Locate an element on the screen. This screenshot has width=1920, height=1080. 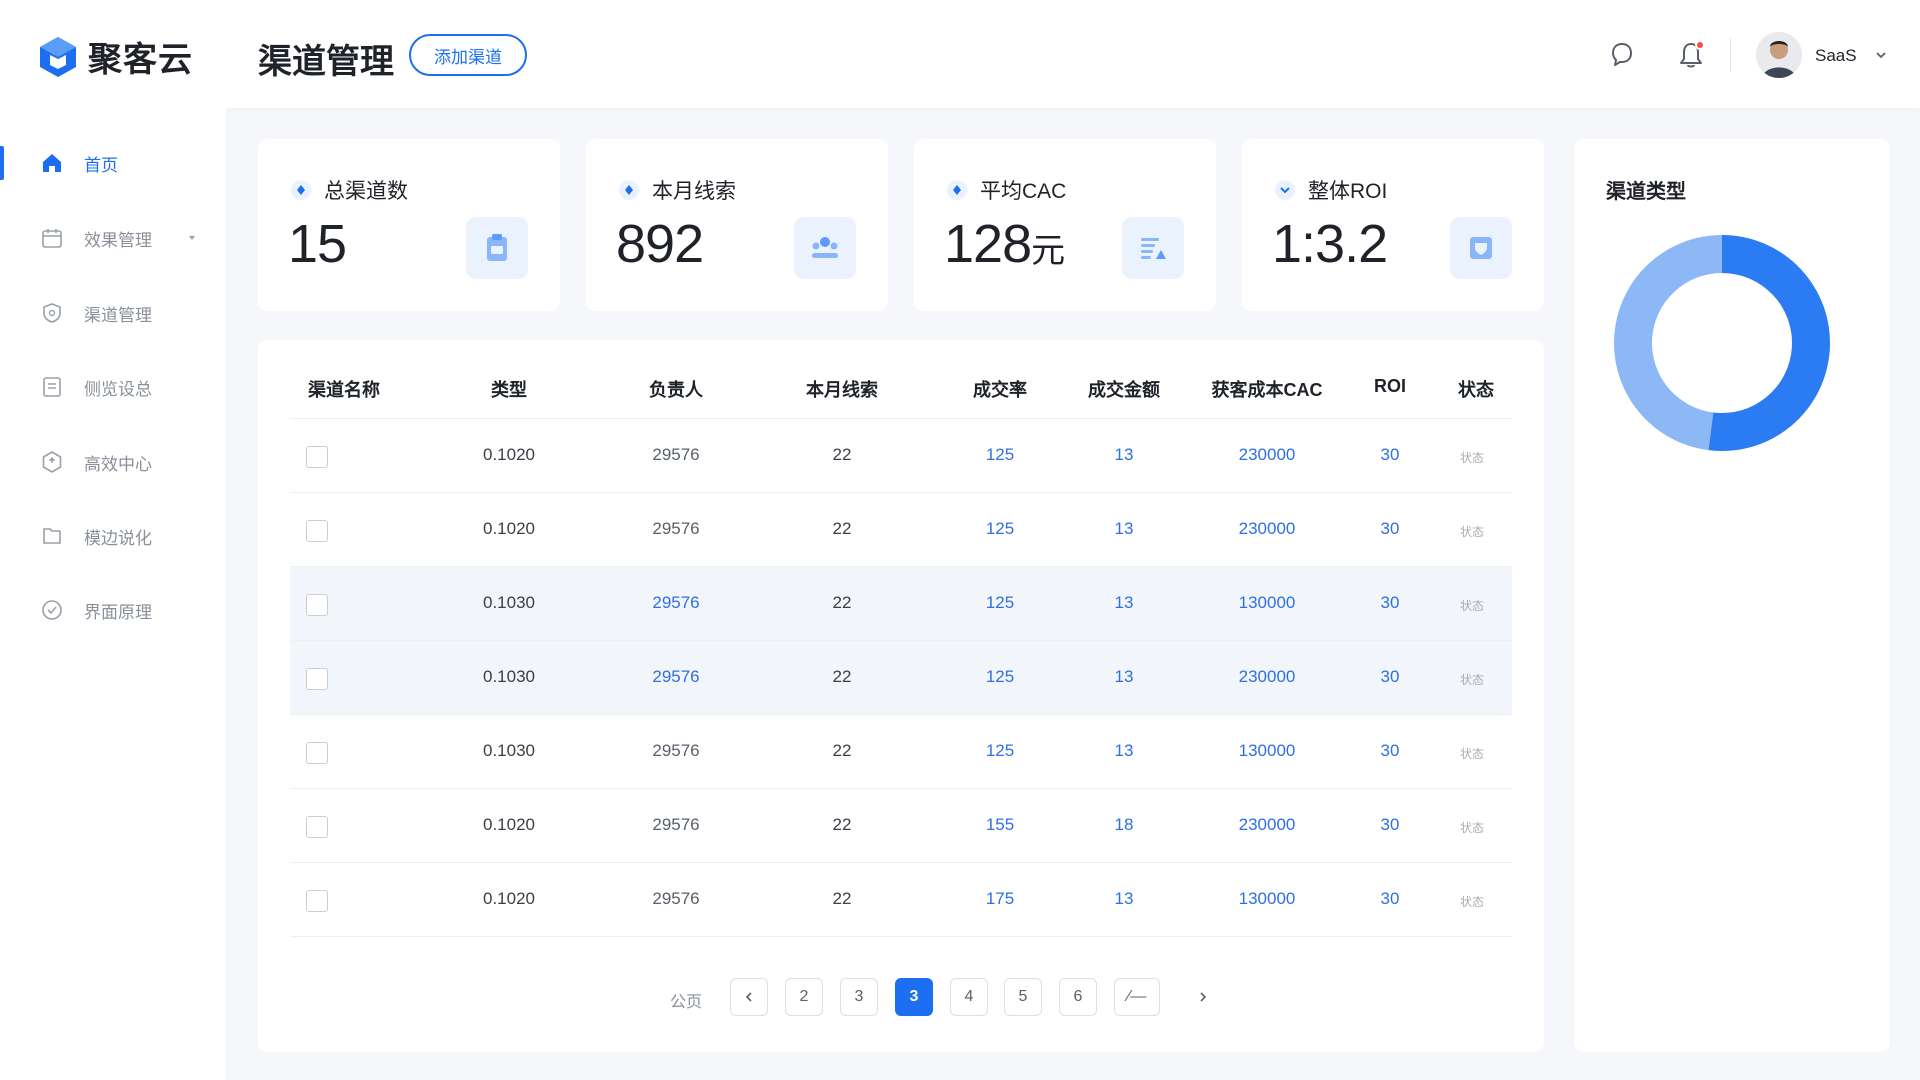
message-icon is located at coordinates (1622, 55).